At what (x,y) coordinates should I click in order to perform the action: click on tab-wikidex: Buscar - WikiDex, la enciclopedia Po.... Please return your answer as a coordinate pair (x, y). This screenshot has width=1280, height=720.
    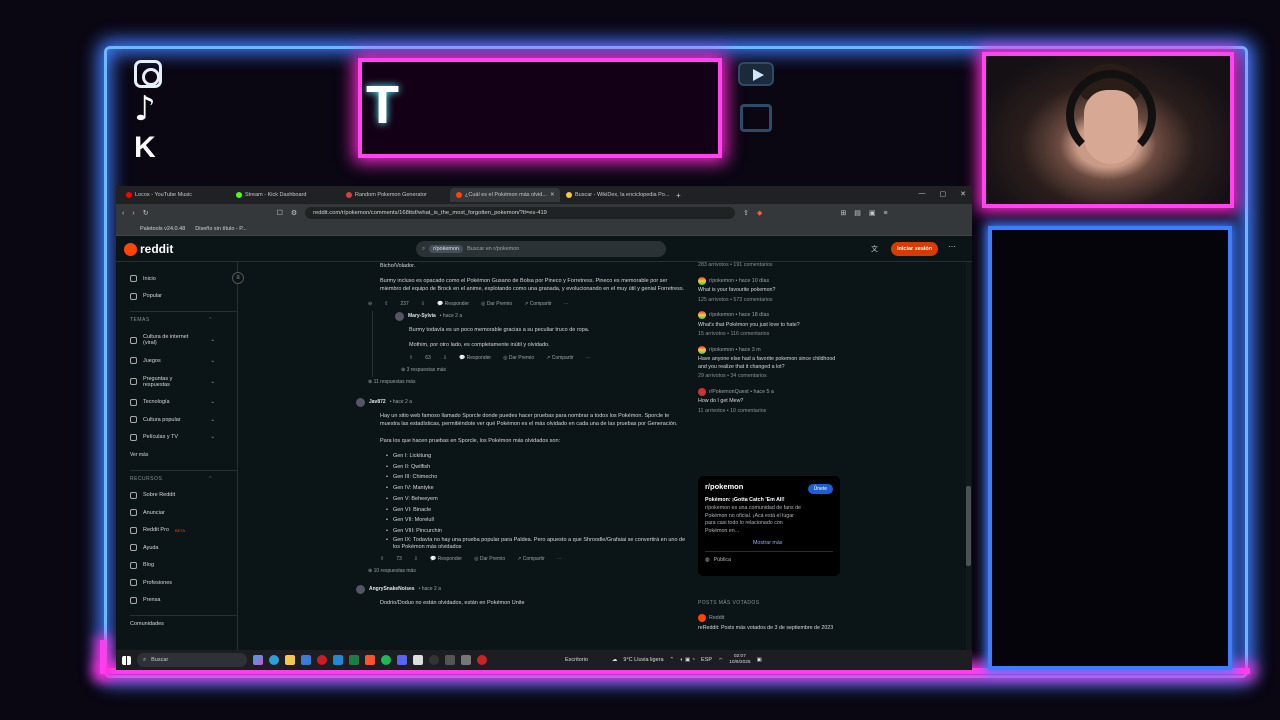
    Looking at the image, I should click on (615, 195).